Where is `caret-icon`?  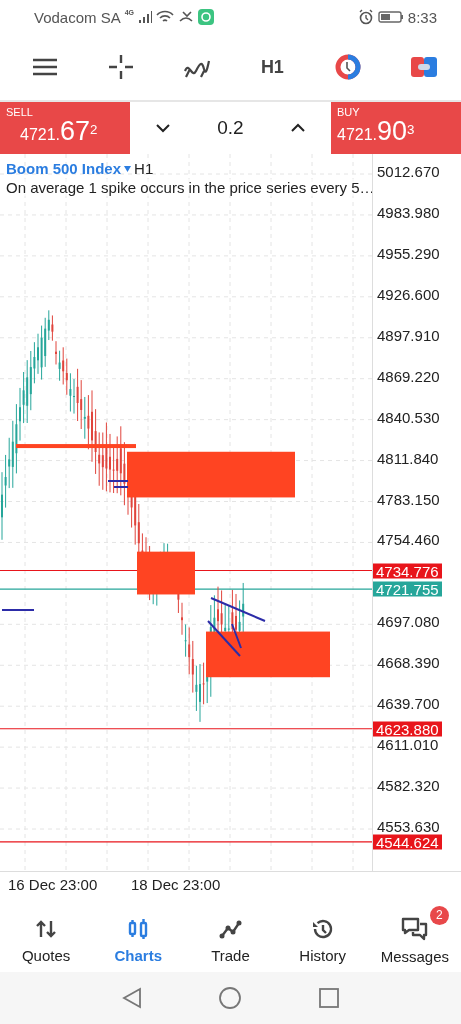 caret-icon is located at coordinates (128, 168).